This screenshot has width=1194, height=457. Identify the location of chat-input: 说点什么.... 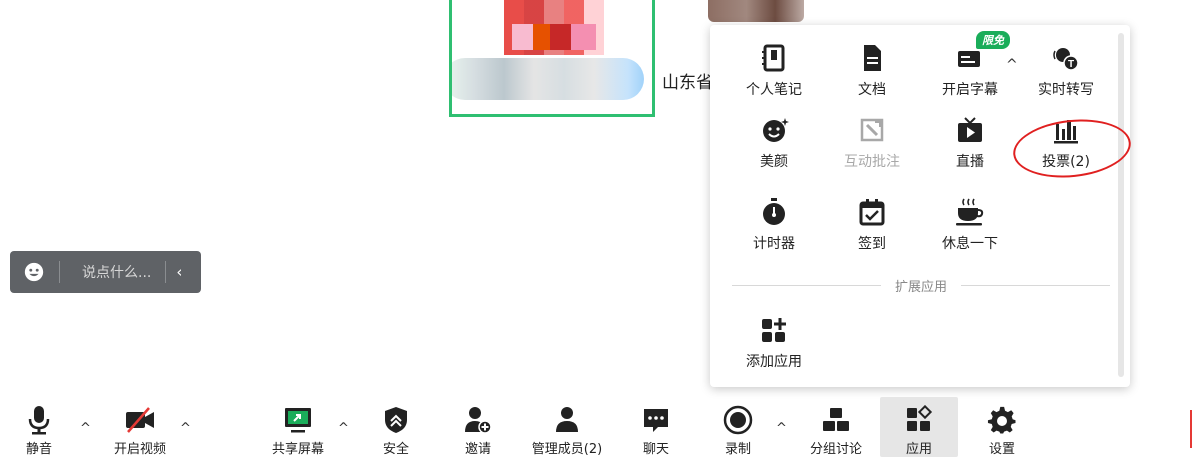
(116, 272).